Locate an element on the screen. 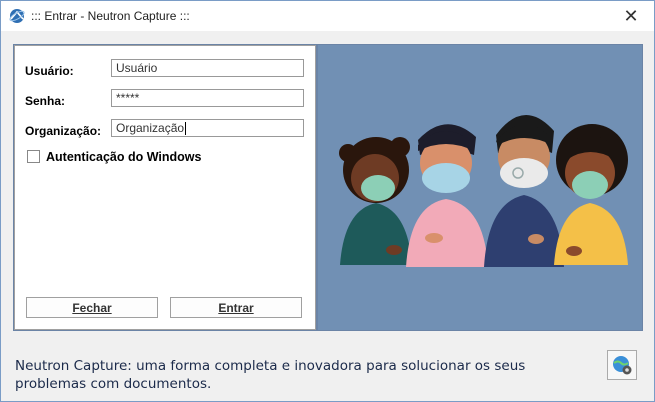  user-label: Usuário: is located at coordinates (49, 71).